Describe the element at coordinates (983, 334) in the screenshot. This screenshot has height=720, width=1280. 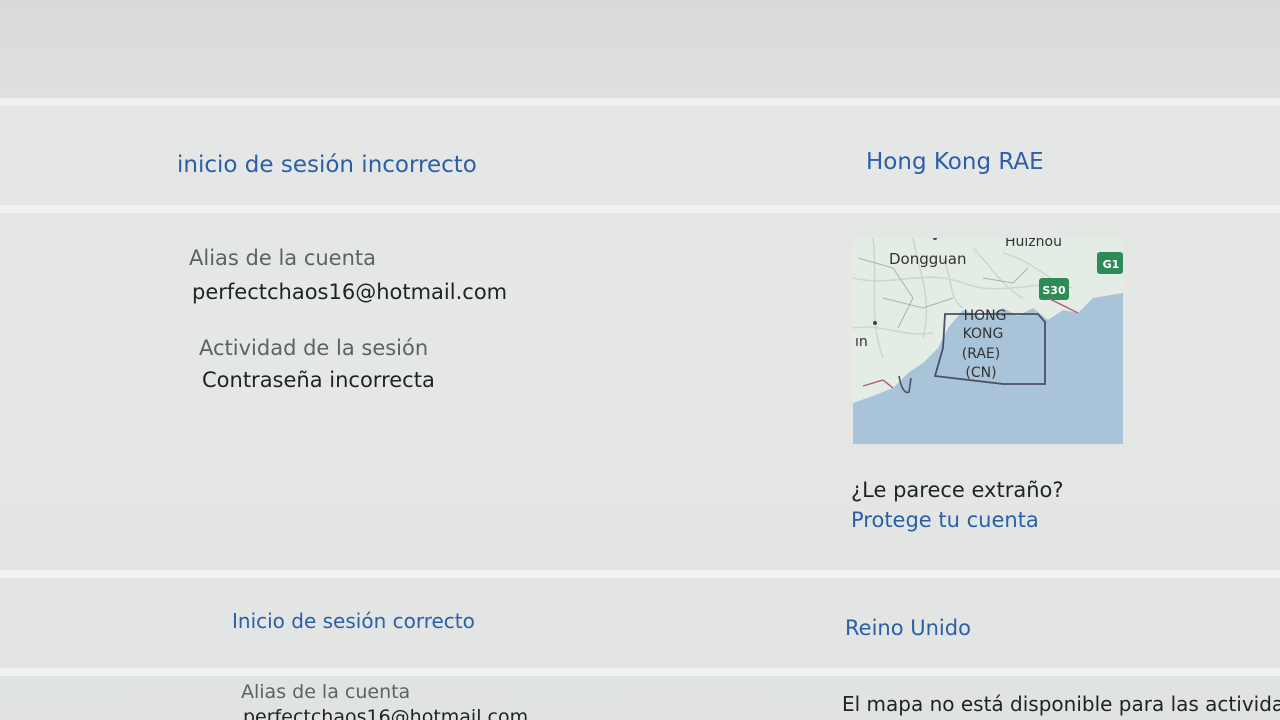
I see `region-label-line2: KONG` at that location.